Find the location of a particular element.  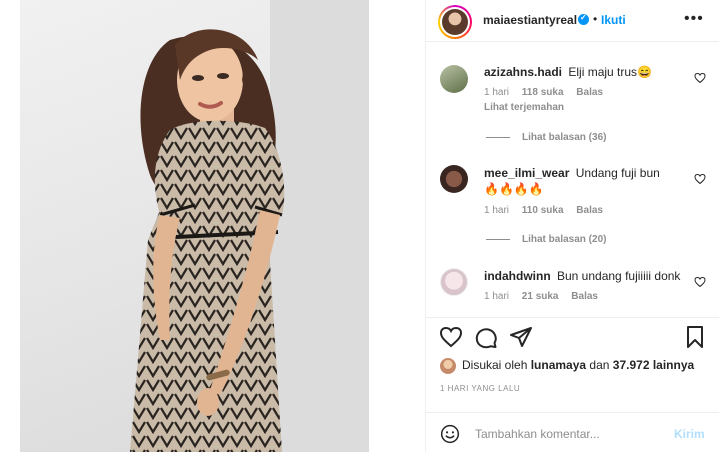

follow-button: Ikuti is located at coordinates (613, 20).